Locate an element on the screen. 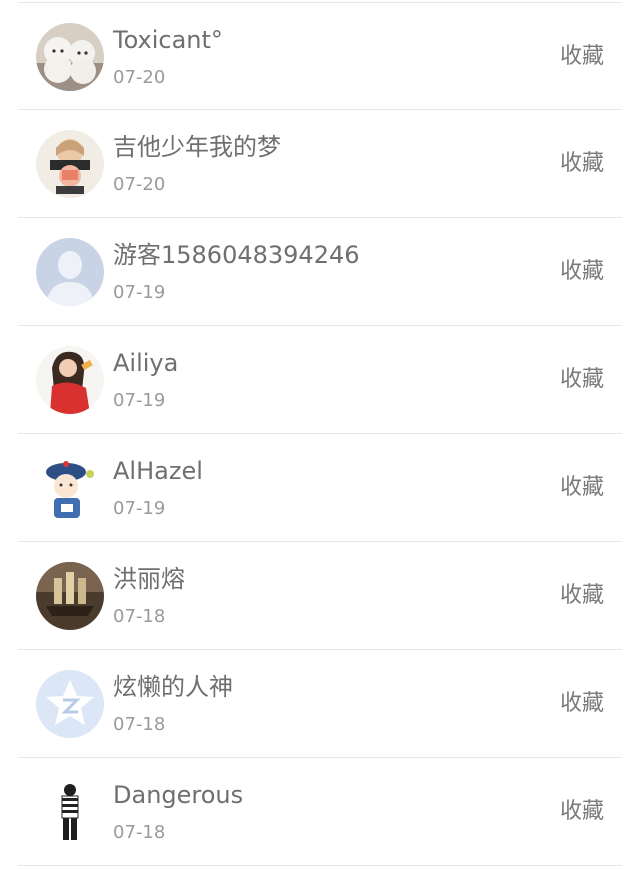 The image size is (640, 870). user-name: 游客1586048394246 is located at coordinates (236, 255).